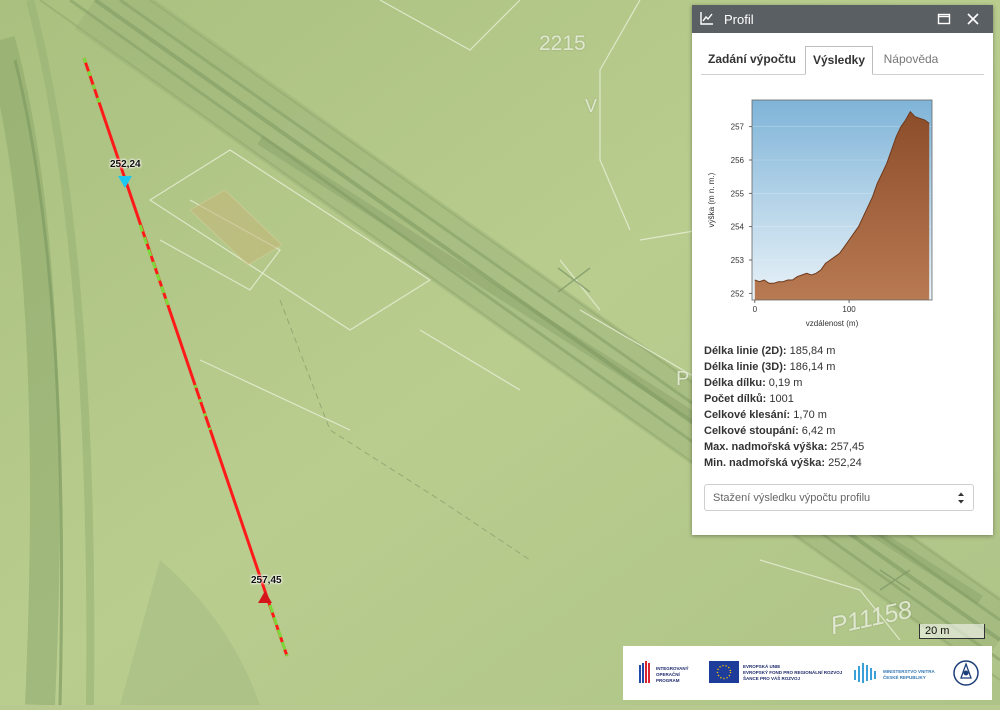 This screenshot has height=710, width=1000. Describe the element at coordinates (952, 631) in the screenshot. I see `scale-bar: 20 m` at that location.